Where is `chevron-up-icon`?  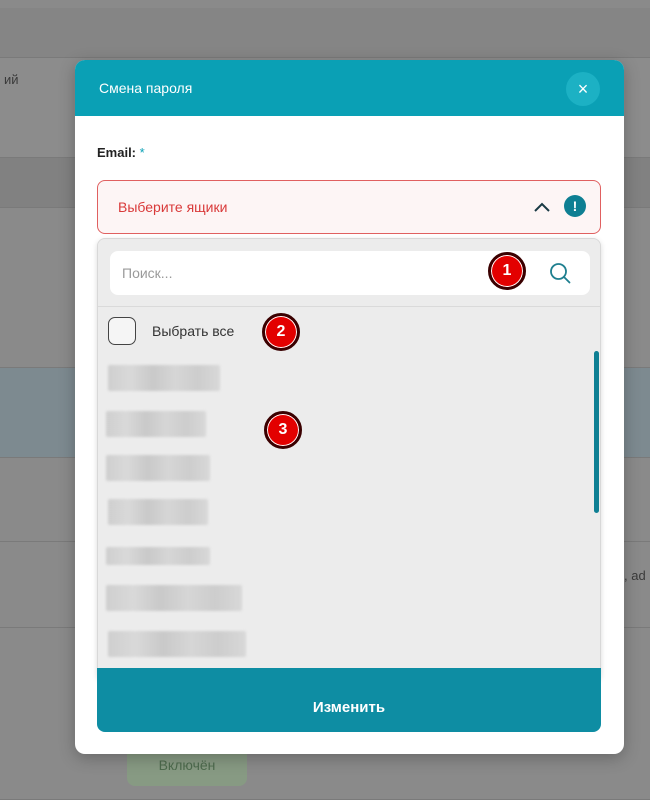 chevron-up-icon is located at coordinates (542, 207).